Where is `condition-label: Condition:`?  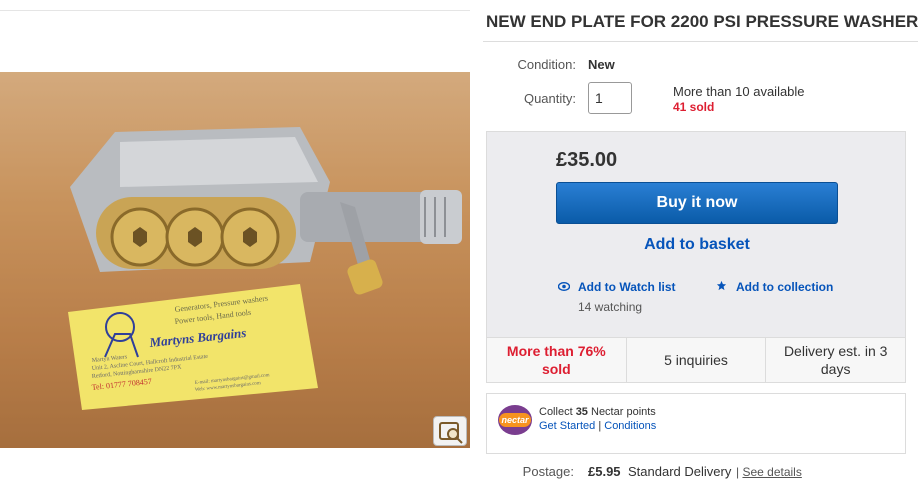 condition-label: Condition: is located at coordinates (546, 64).